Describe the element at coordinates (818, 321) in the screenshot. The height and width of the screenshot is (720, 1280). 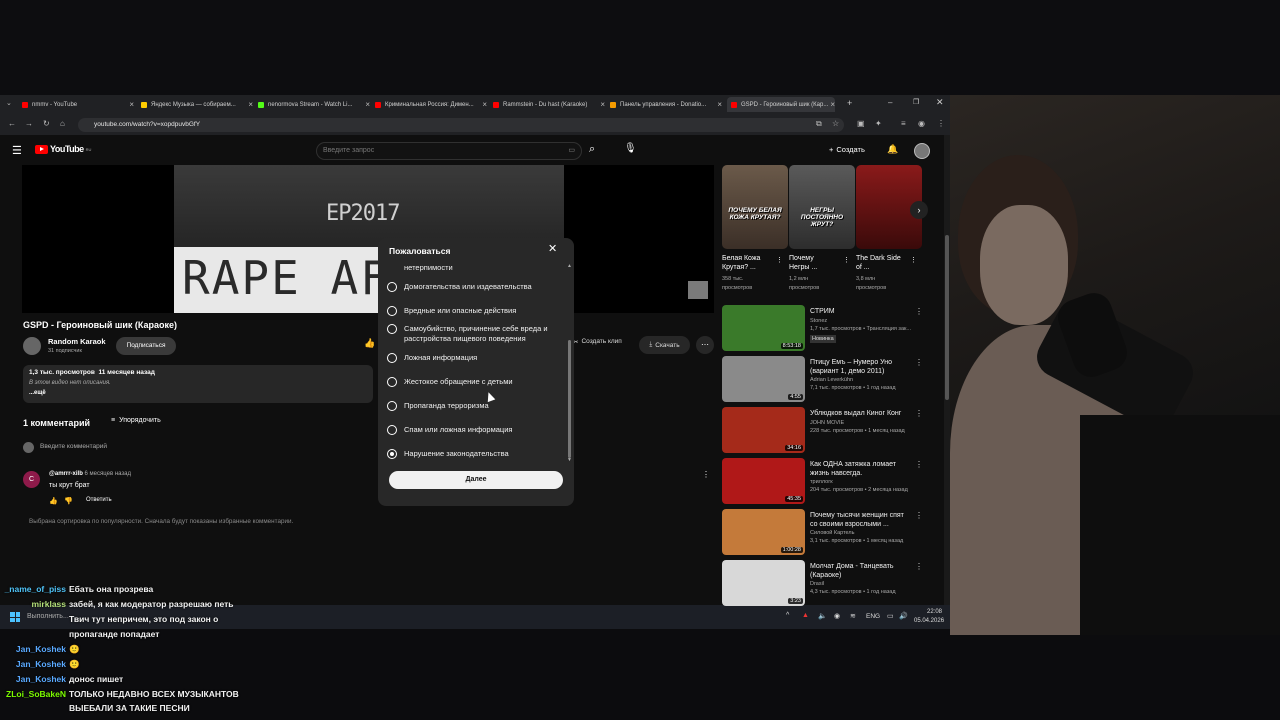
I see `related-channel: Stonez` at that location.